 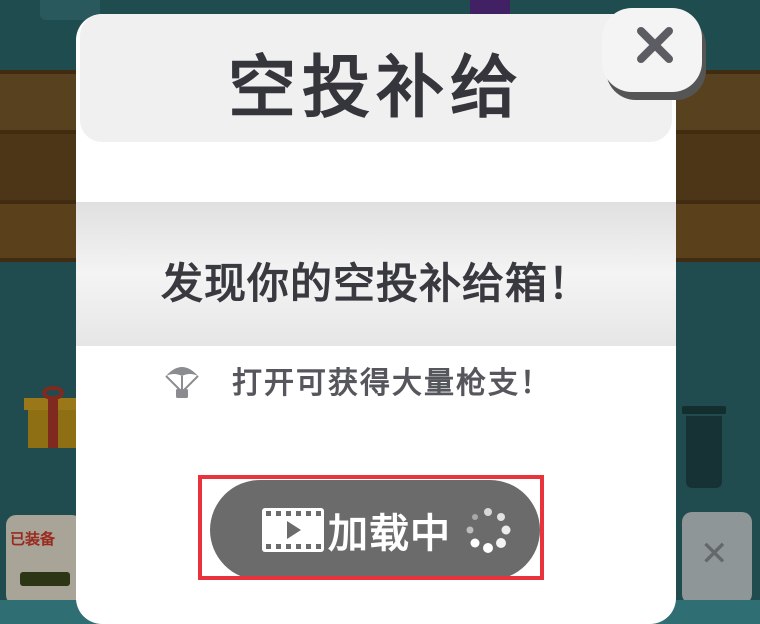 I want to click on button-highlight-outline, so click(x=371, y=527).